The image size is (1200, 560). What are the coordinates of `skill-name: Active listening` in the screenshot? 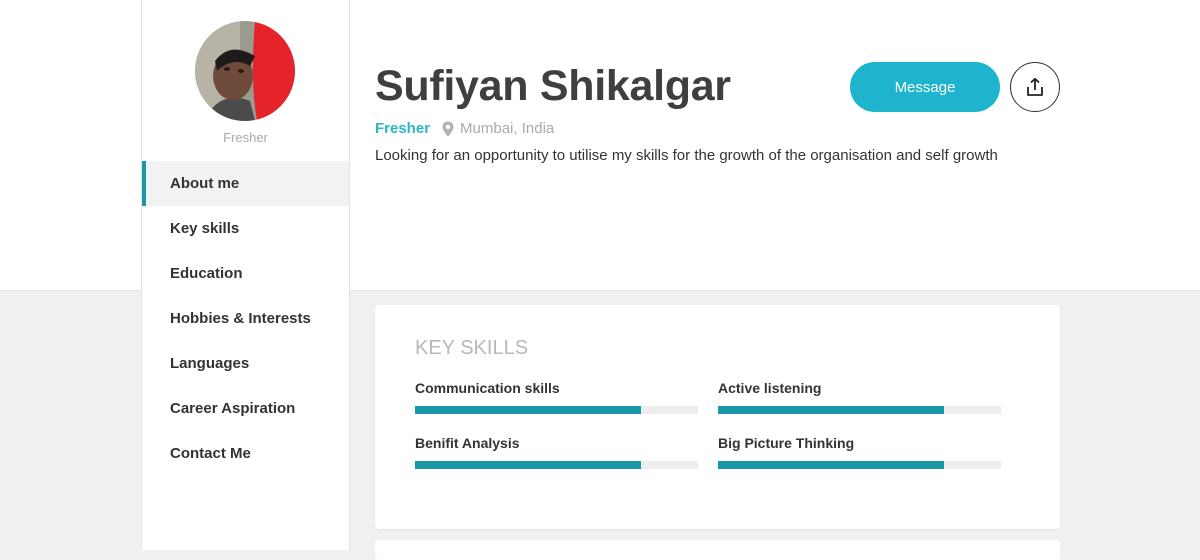 It's located at (770, 388).